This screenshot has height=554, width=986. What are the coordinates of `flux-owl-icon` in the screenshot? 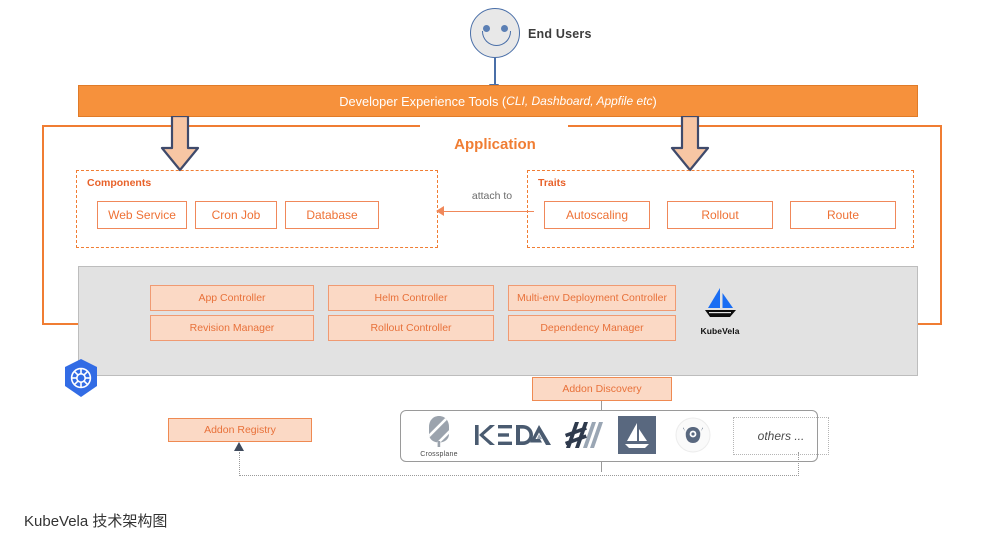 It's located at (693, 435).